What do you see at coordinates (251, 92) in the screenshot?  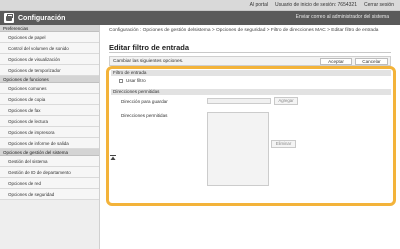 I see `section-allowed-addresses: Direcciones permitidas` at bounding box center [251, 92].